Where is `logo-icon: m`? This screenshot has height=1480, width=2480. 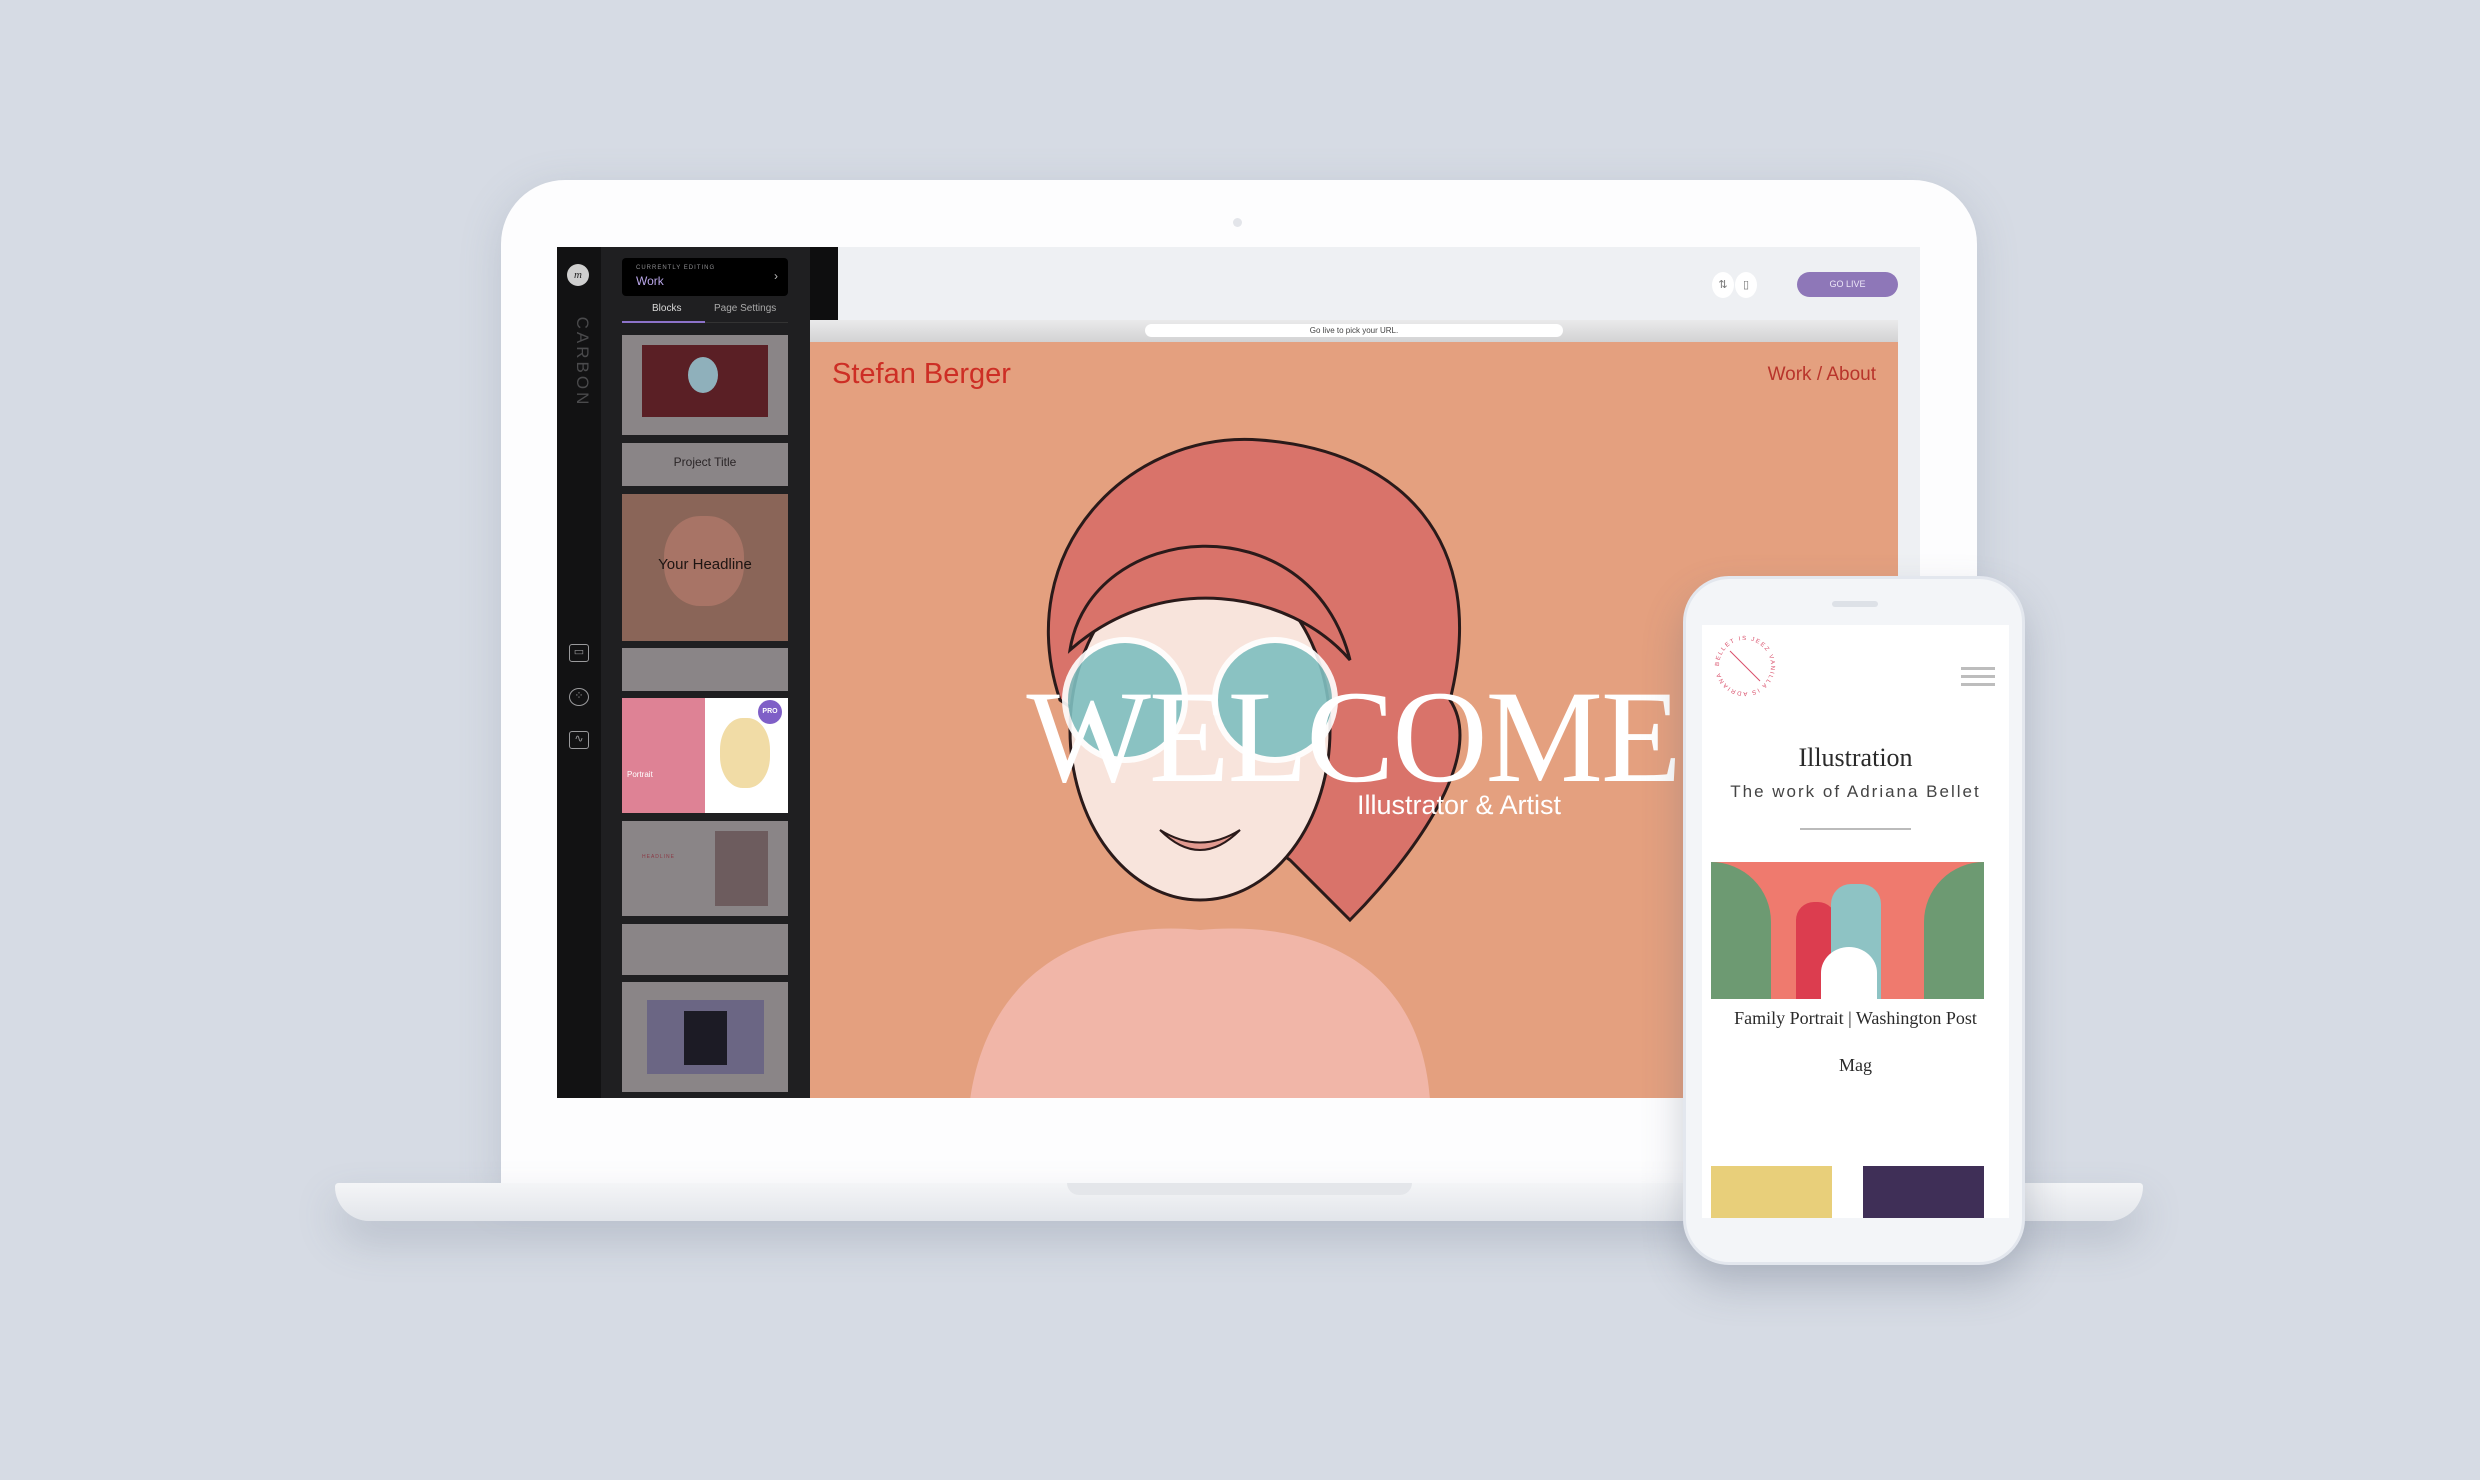
logo-icon: m is located at coordinates (578, 275).